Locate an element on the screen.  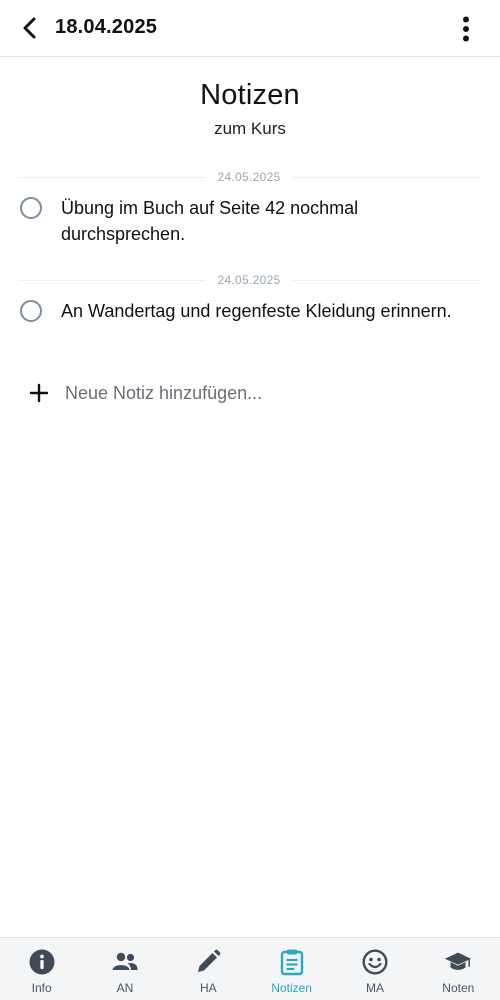
plus-icon is located at coordinates (39, 393).